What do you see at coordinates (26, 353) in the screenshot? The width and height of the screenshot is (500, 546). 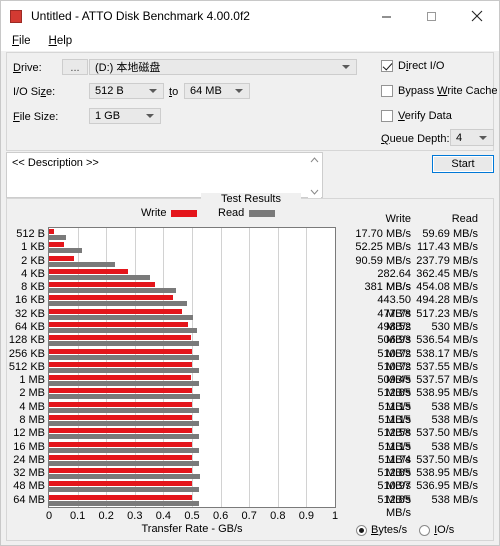 I see `chart-category-label: 256 KB` at bounding box center [26, 353].